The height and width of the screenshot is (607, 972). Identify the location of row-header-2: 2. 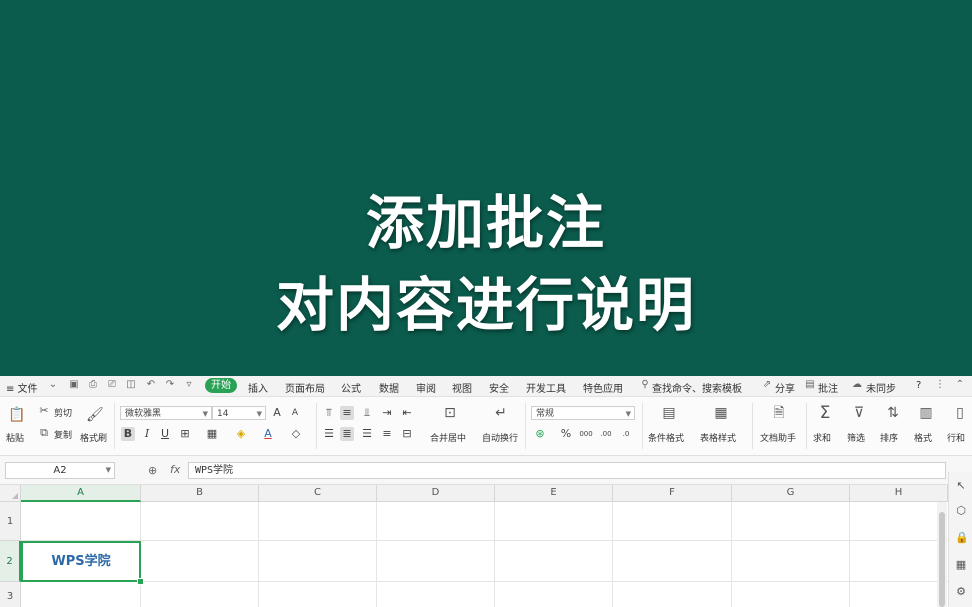
(10, 561).